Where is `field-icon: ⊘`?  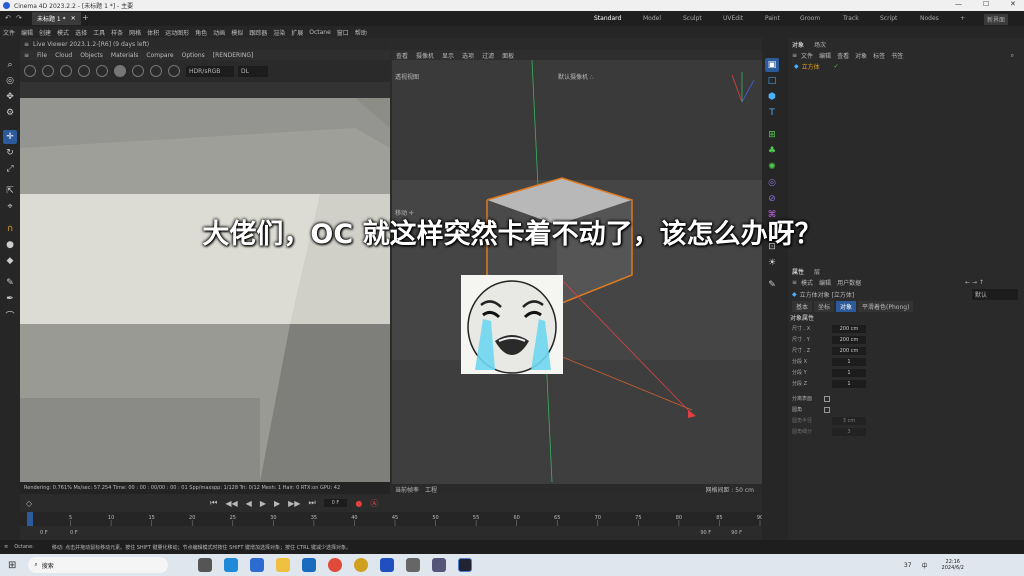
field-icon: ⊘ is located at coordinates (772, 199).